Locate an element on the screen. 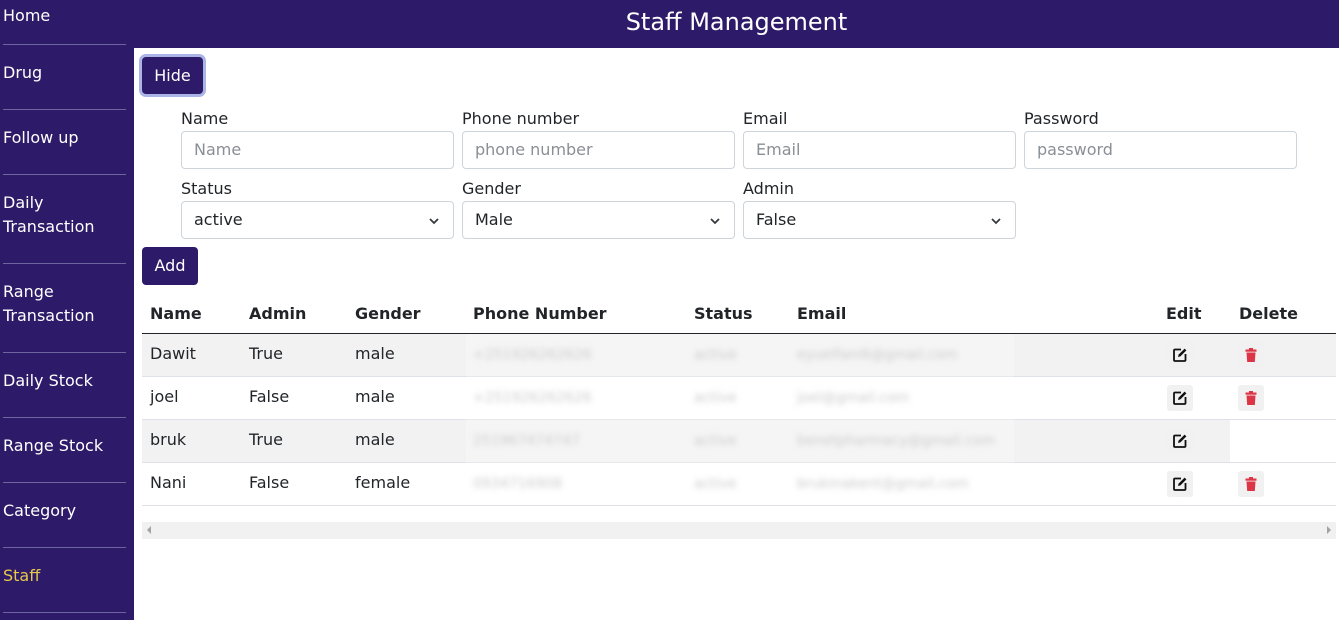 The image size is (1339, 620). privacy-blur-overlay is located at coordinates (740, 419).